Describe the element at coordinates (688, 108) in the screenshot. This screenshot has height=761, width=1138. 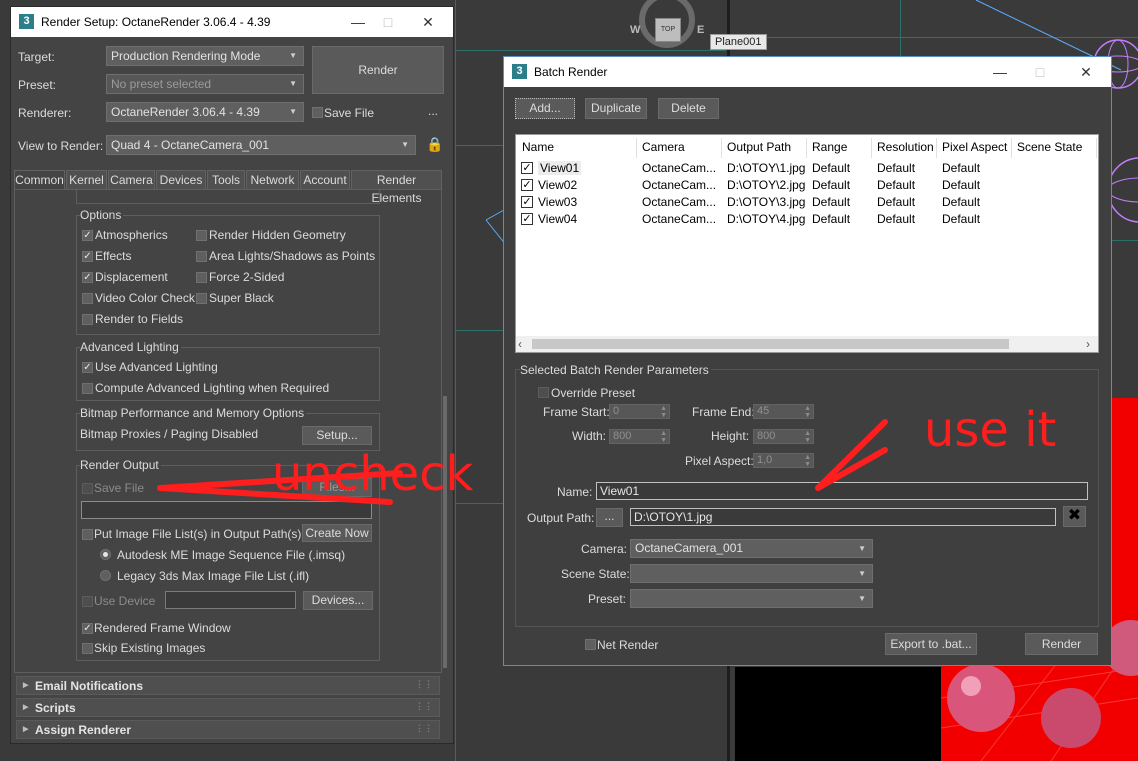
I see `delete-button: Delete` at that location.